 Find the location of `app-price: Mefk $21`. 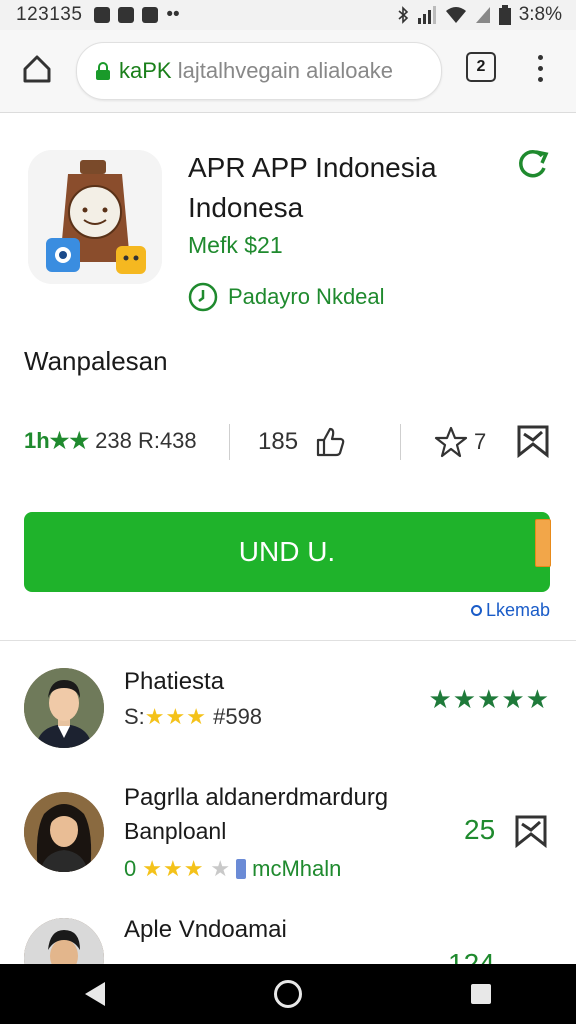

app-price: Mefk $21 is located at coordinates (235, 245).